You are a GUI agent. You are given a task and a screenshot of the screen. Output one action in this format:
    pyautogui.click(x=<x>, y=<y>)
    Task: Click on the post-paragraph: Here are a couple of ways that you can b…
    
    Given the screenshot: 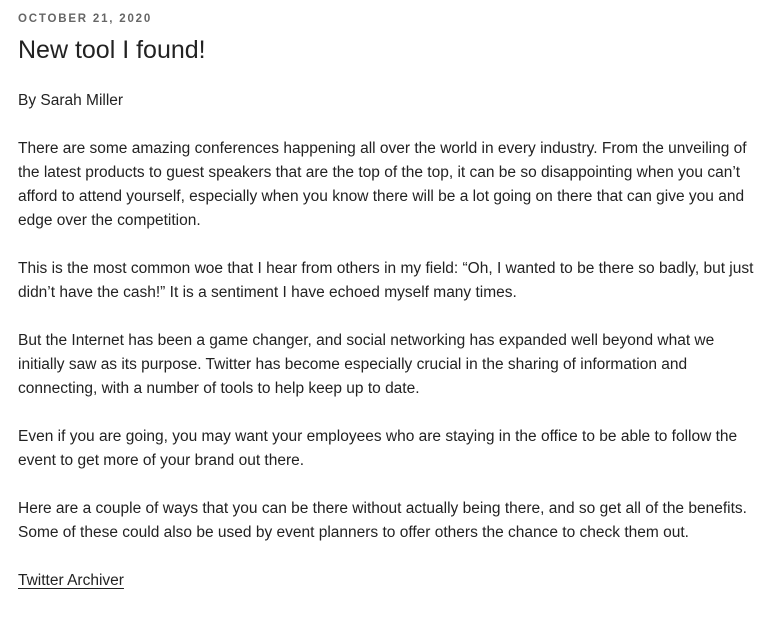 What is the action you would take?
    pyautogui.click(x=382, y=520)
    